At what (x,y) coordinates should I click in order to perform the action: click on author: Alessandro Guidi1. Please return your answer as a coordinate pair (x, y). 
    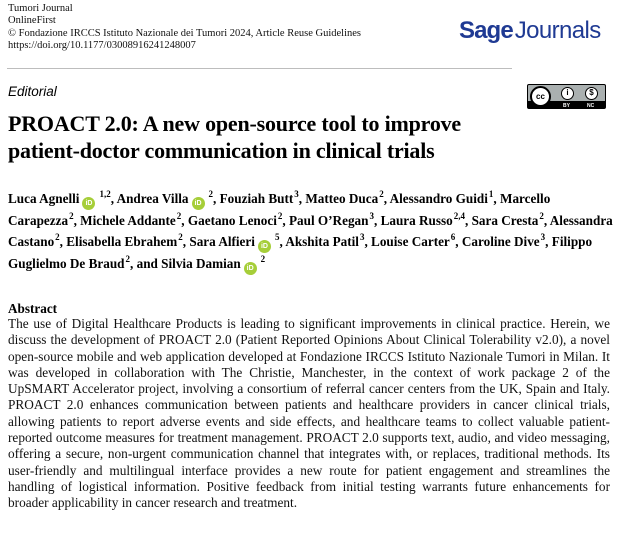
    Looking at the image, I should click on (442, 197).